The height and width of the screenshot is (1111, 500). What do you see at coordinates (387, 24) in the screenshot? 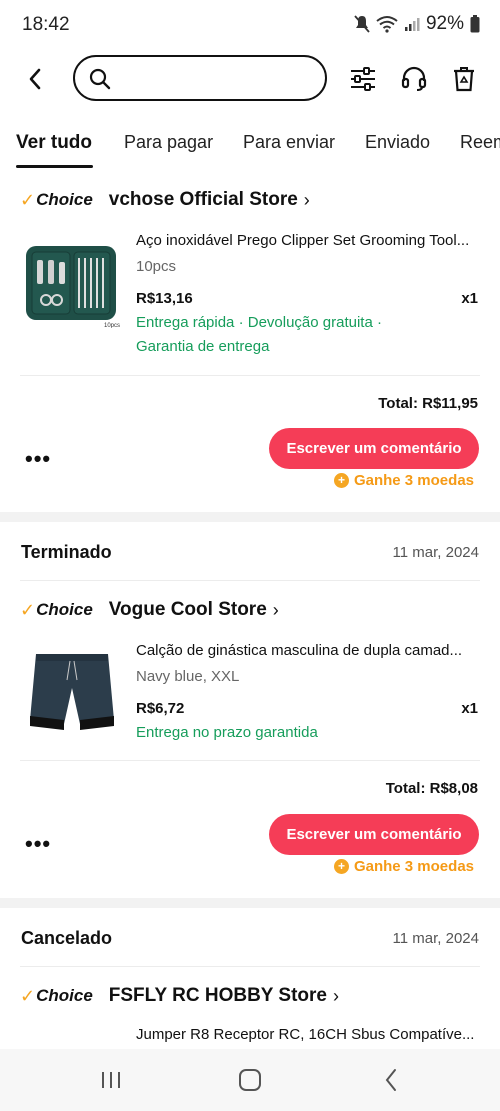
I see `wifi-icon` at bounding box center [387, 24].